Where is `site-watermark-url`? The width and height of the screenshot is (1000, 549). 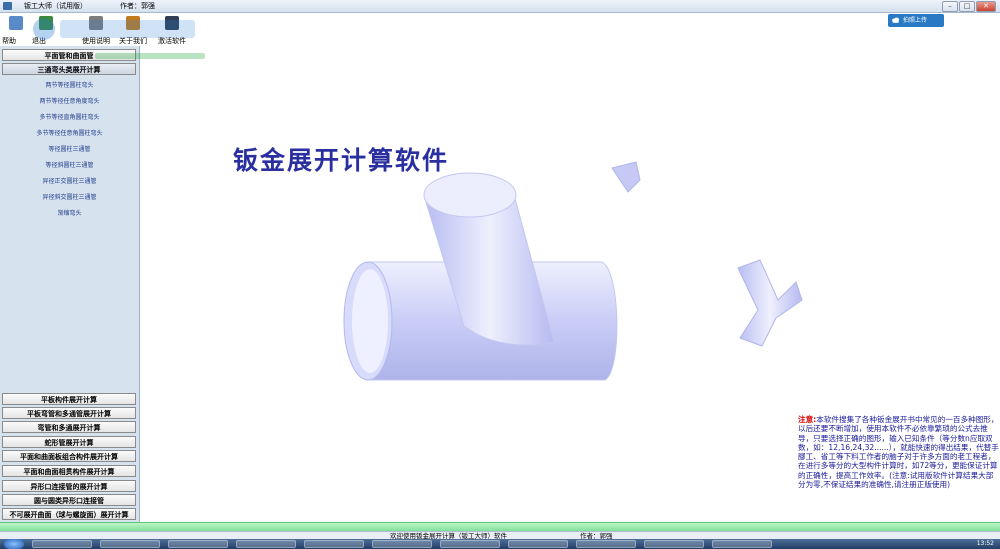
site-watermark-url is located at coordinates (150, 56).